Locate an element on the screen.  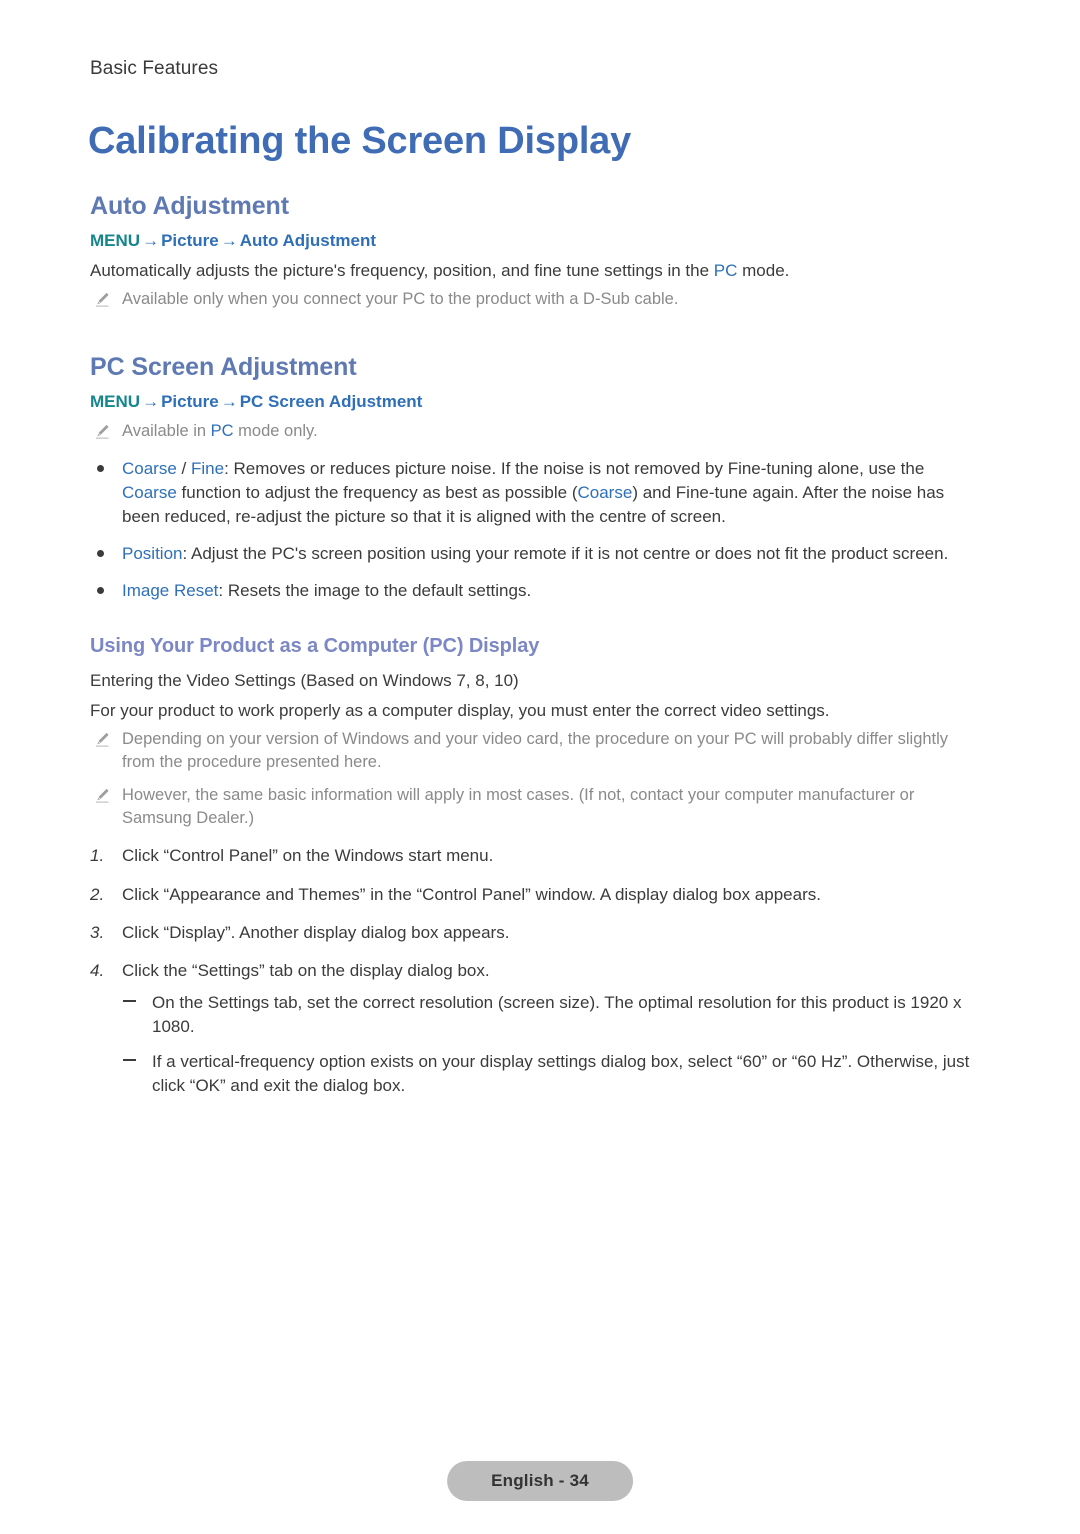
menu-path-item-2: Auto Adjustment is located at coordinates (308, 240).